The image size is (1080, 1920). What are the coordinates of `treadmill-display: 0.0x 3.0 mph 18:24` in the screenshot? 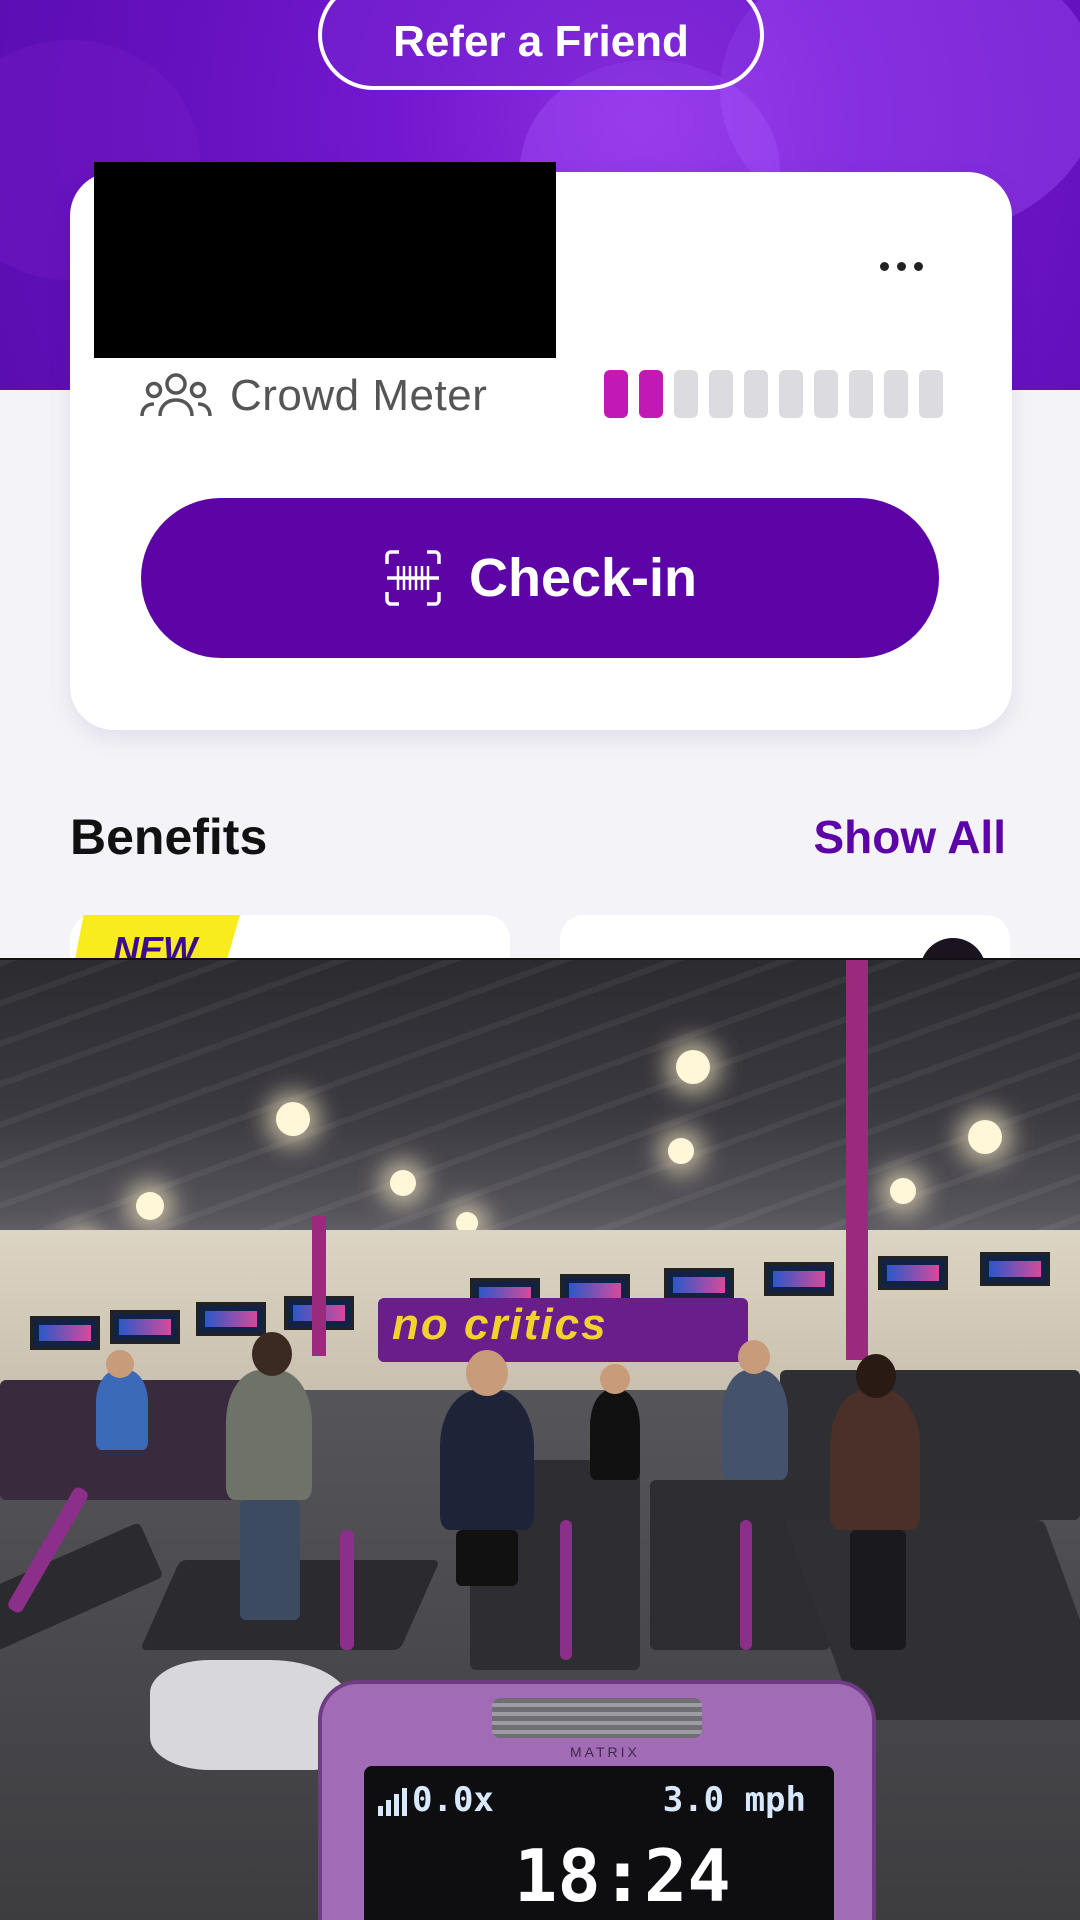 It's located at (599, 1843).